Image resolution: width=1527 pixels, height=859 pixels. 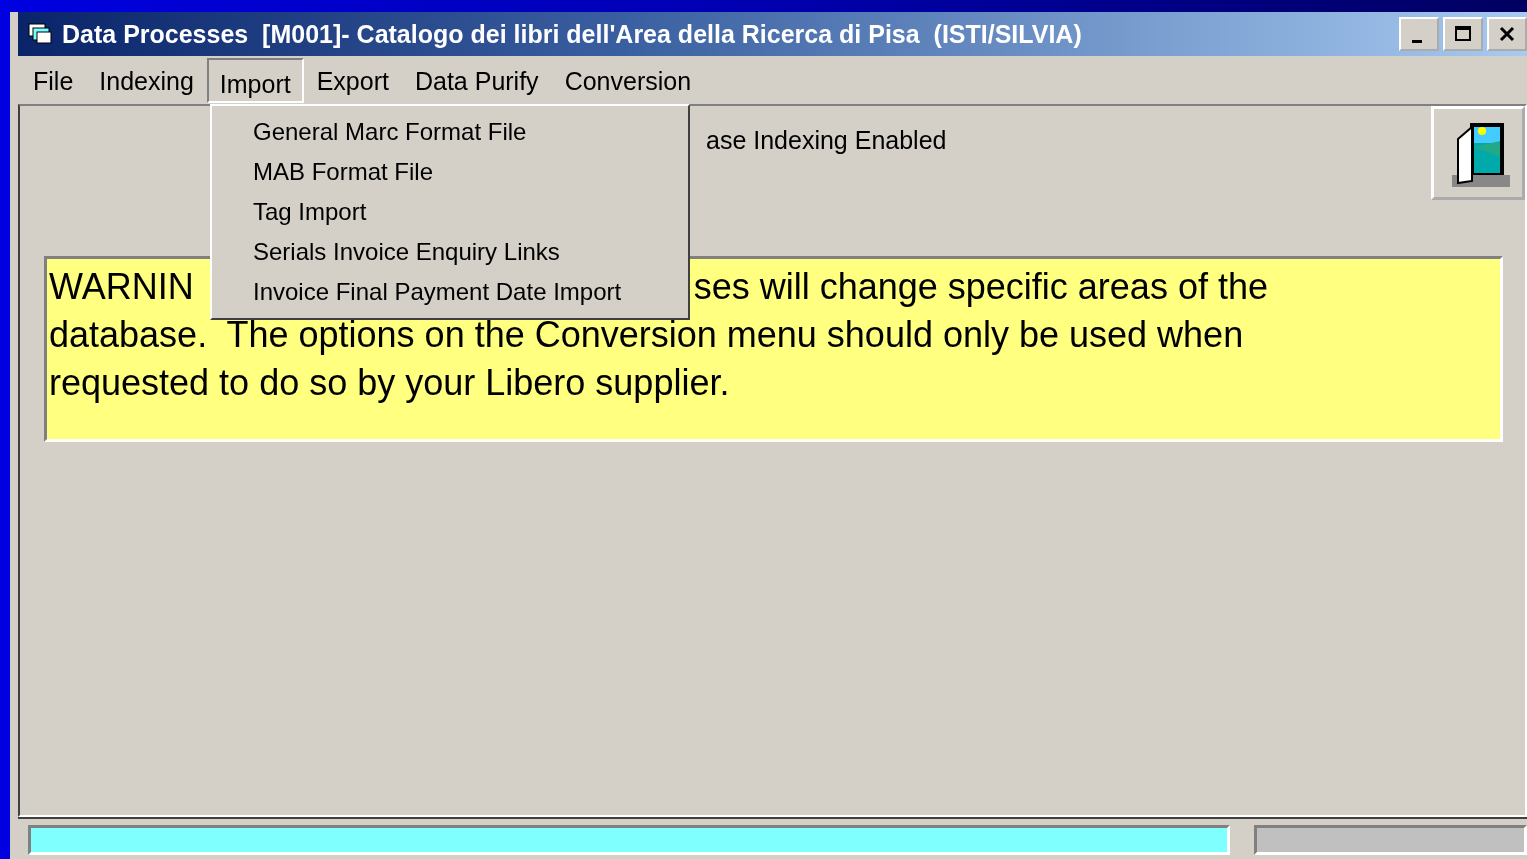 What do you see at coordinates (121, 287) in the screenshot?
I see `warning-text: WARNIN` at bounding box center [121, 287].